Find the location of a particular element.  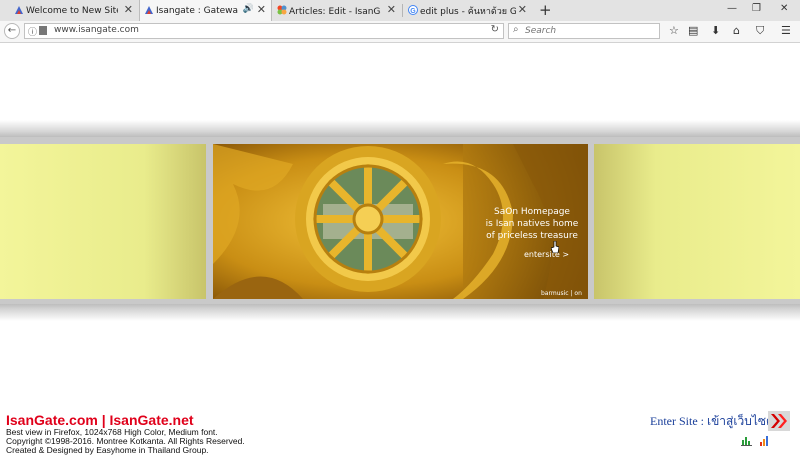

tab-title: edit plus - ค้นหาด้วย Google is located at coordinates (468, 11).